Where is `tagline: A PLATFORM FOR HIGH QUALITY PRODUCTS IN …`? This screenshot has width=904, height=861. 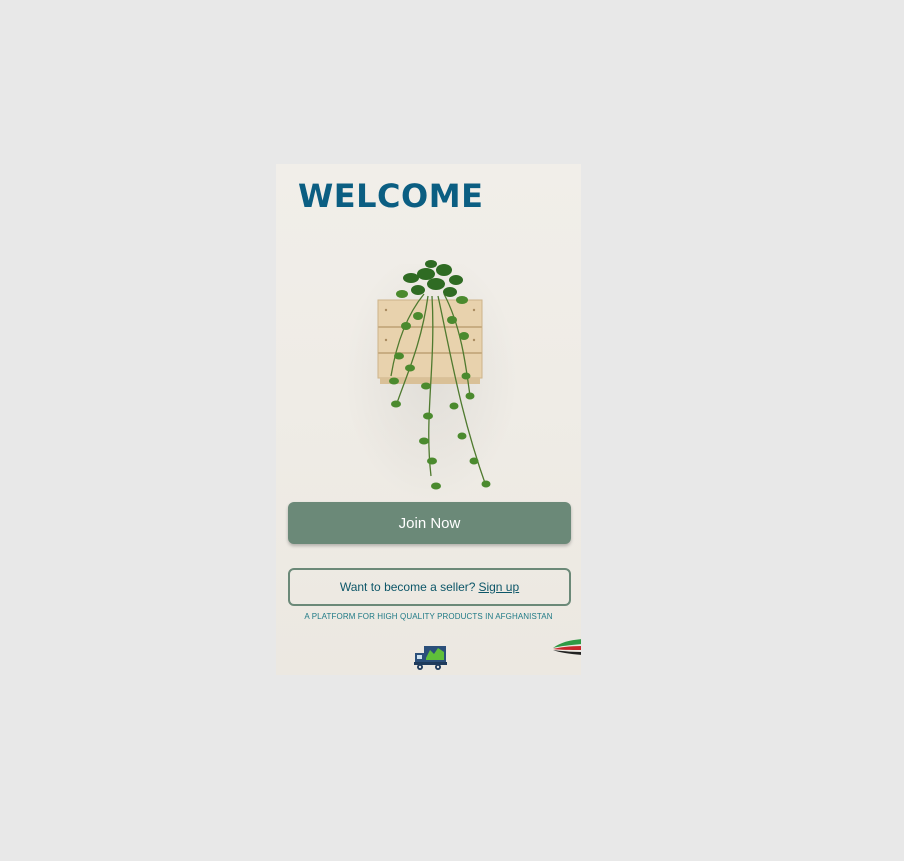
tagline: A PLATFORM FOR HIGH QUALITY PRODUCTS IN … is located at coordinates (428, 616).